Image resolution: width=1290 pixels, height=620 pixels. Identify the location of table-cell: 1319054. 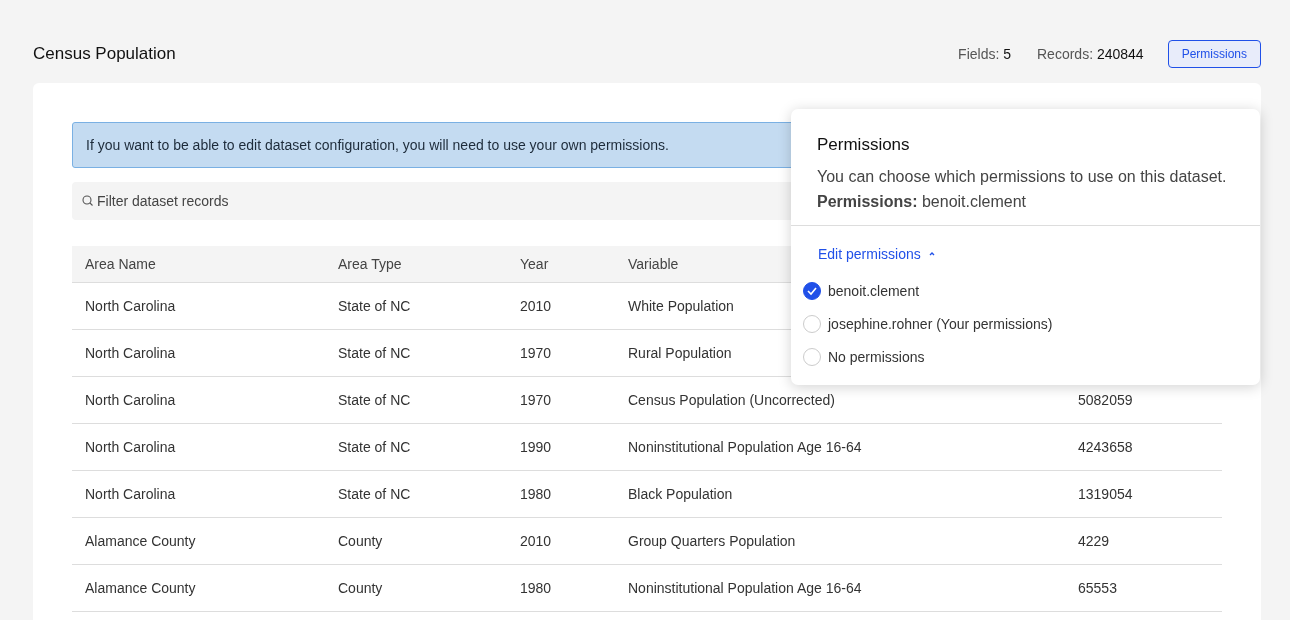
(1143, 493).